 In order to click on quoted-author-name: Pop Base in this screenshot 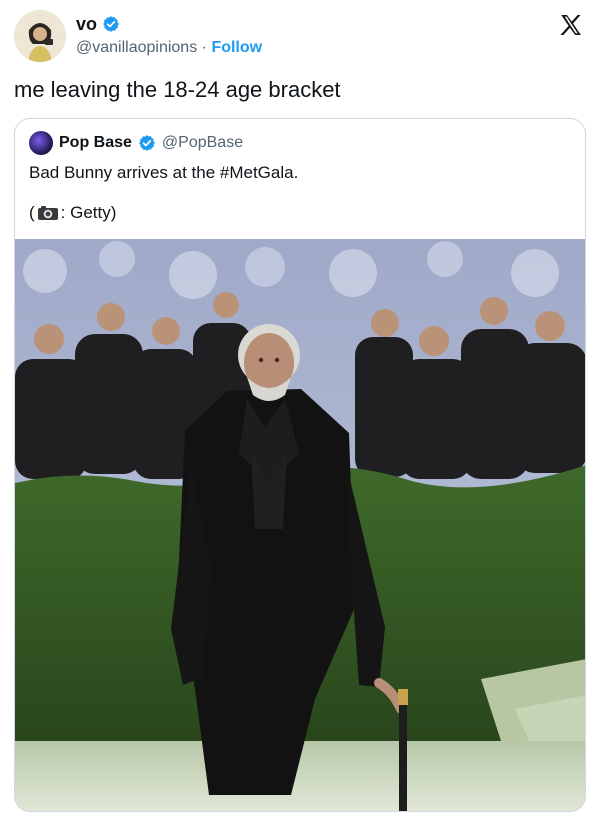, I will do `click(95, 143)`.